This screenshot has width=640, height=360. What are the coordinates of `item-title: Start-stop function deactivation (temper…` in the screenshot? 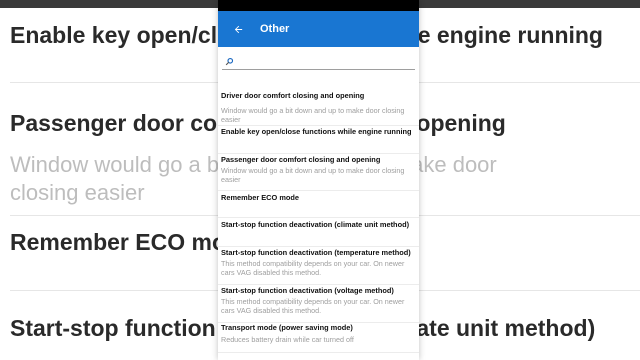 It's located at (316, 252).